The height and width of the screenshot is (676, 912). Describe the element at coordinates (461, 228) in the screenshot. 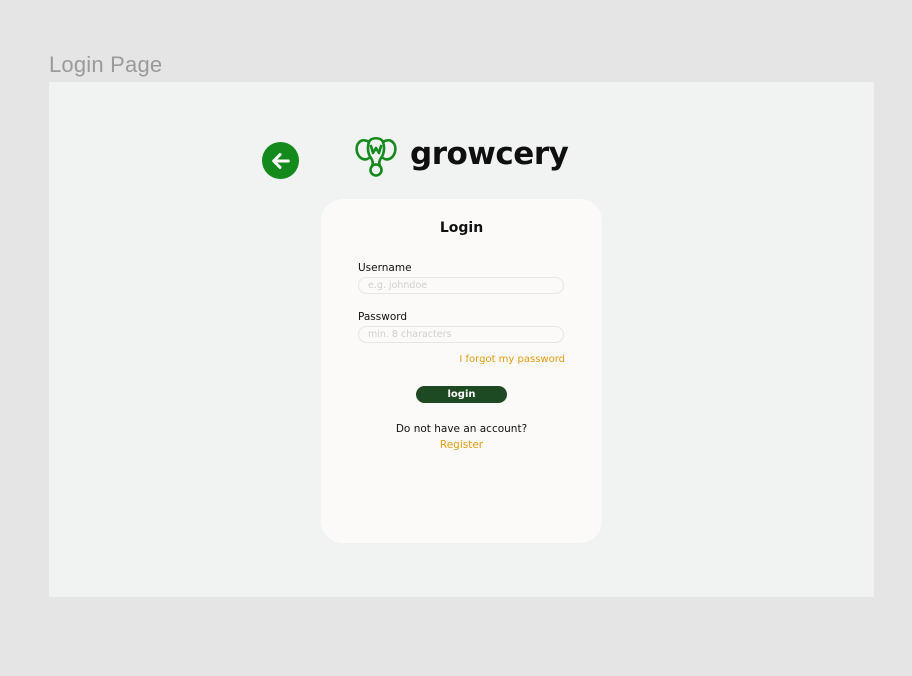

I see `card-title: Login` at that location.